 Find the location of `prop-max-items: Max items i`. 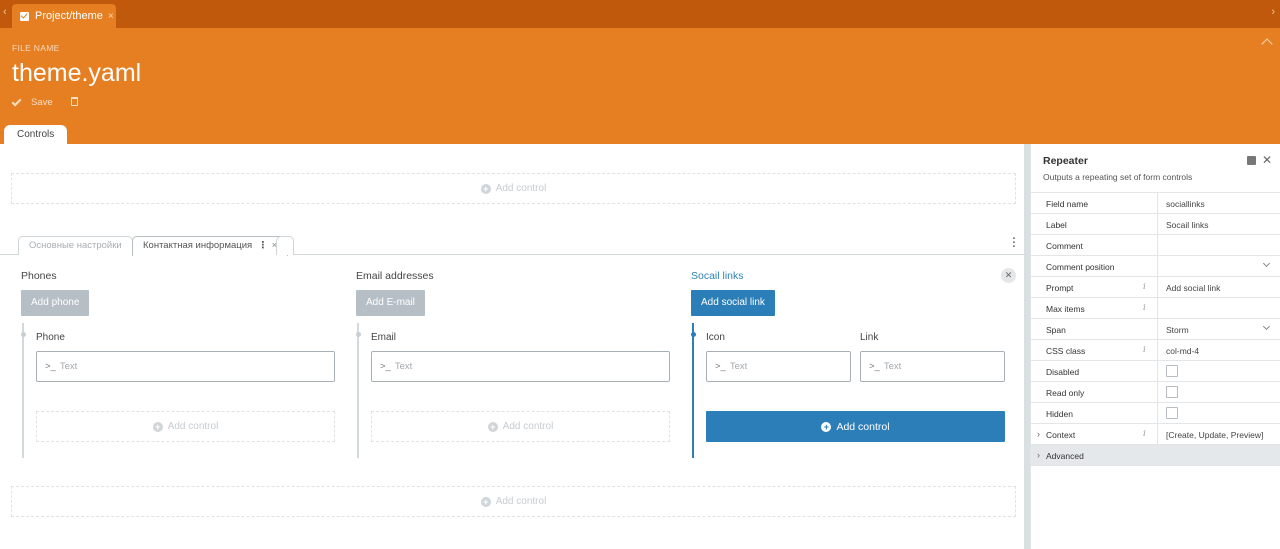

prop-max-items: Max items i is located at coordinates (1155, 308).